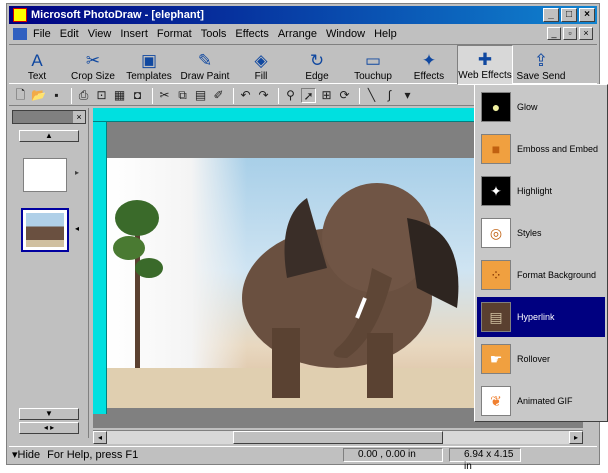 This screenshot has width=608, height=473. I want to click on menu-effects: Effects, so click(251, 34).